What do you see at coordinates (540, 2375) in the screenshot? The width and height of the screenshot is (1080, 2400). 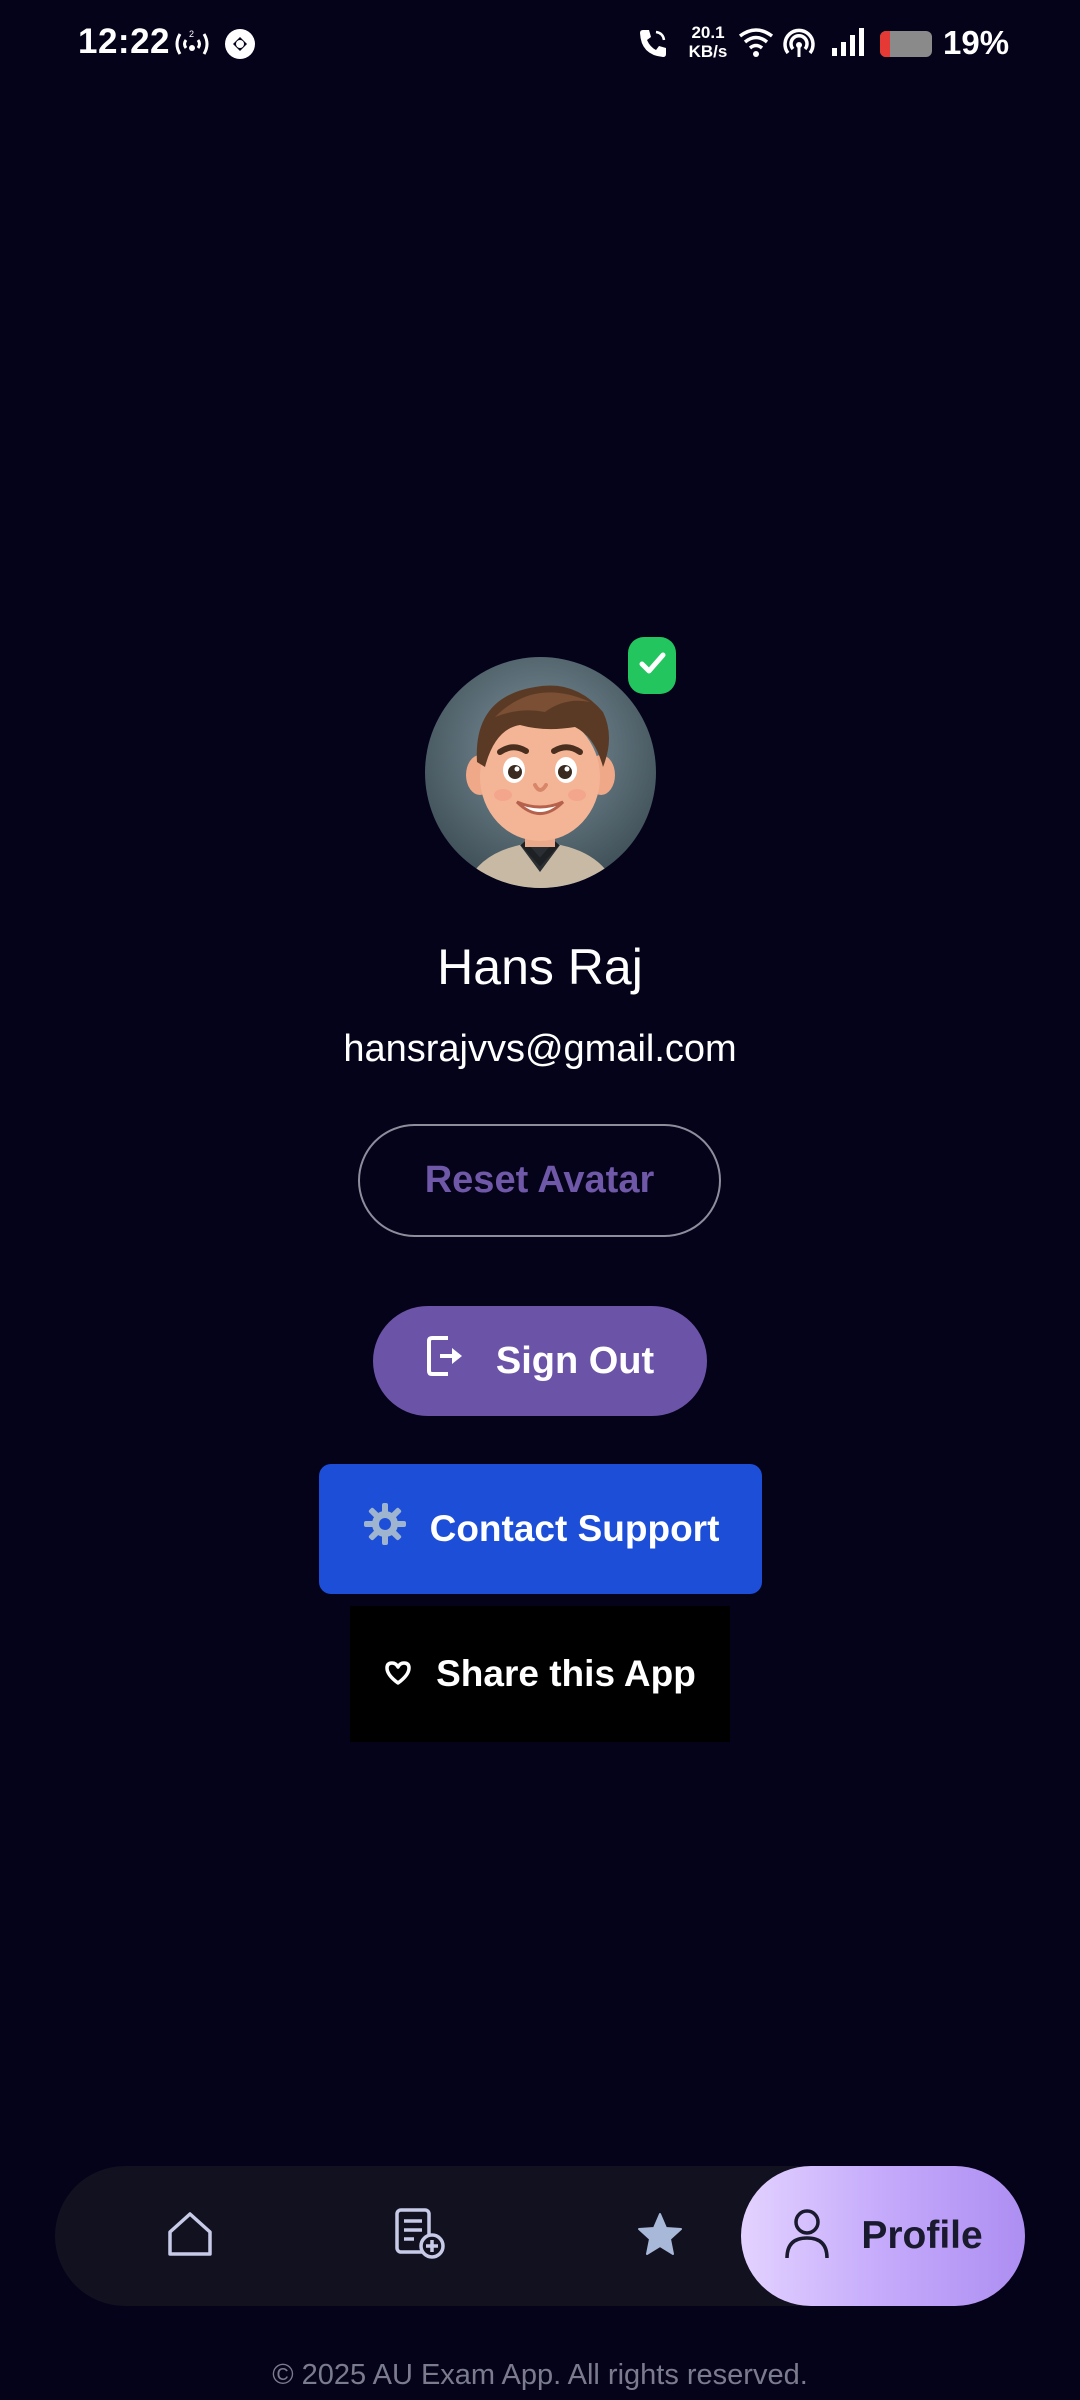 I see `footer-copyright: © 2025 AU Exam App. All rights reserved.` at bounding box center [540, 2375].